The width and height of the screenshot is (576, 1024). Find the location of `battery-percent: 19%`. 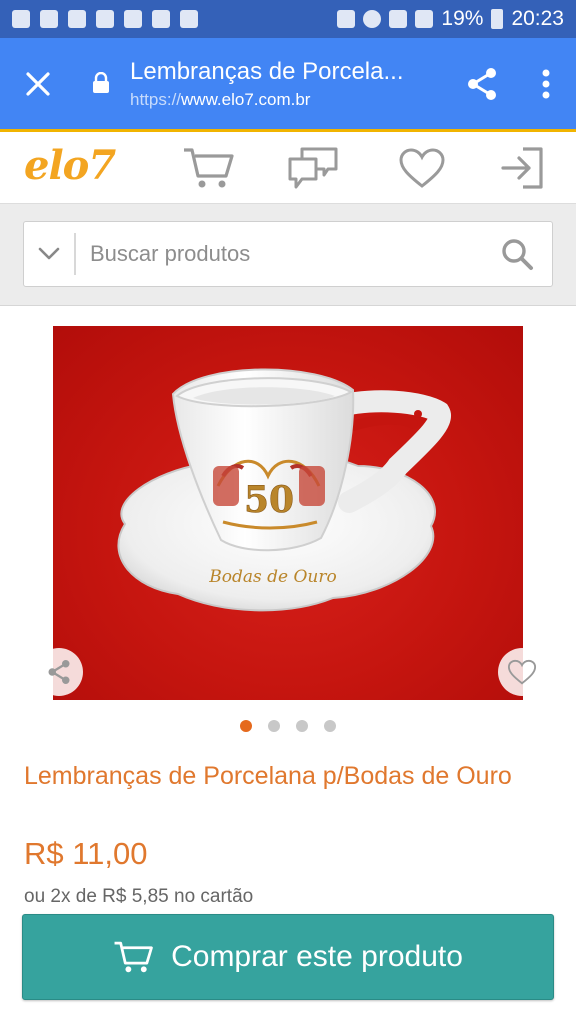

battery-percent: 19% is located at coordinates (462, 18).